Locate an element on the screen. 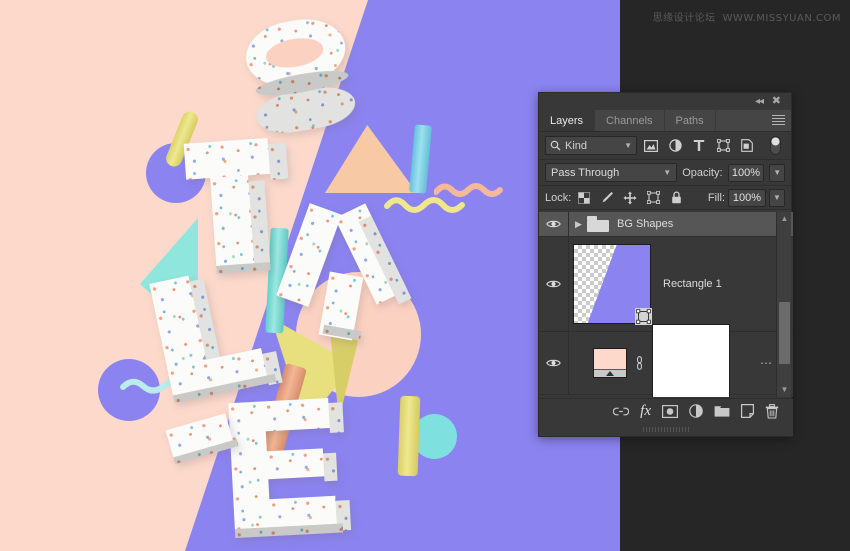  table-row: ▶ BG Shapes is located at coordinates (666, 224).